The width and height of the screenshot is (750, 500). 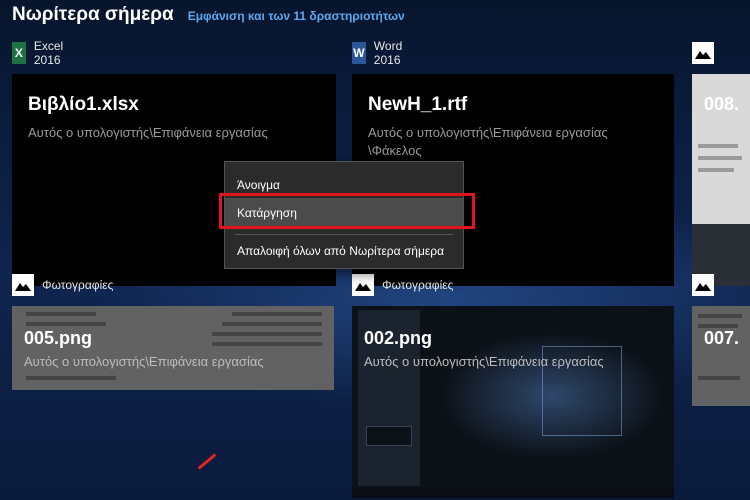 I want to click on file-title: 002.png, so click(x=398, y=338).